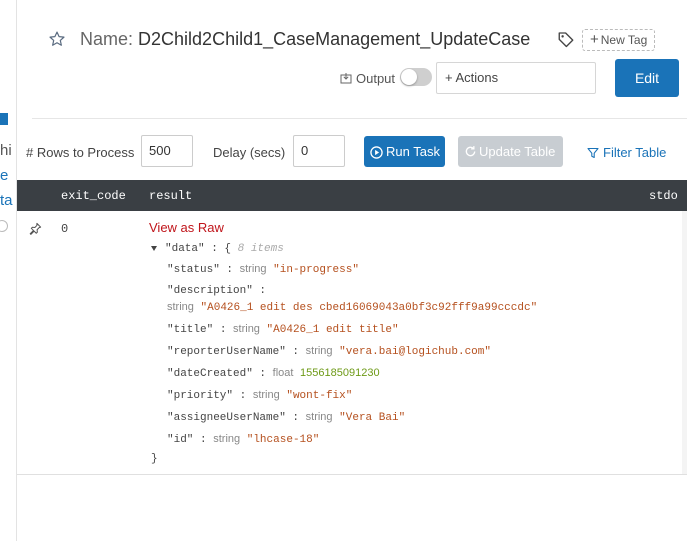  I want to click on output-toggle, so click(416, 77).